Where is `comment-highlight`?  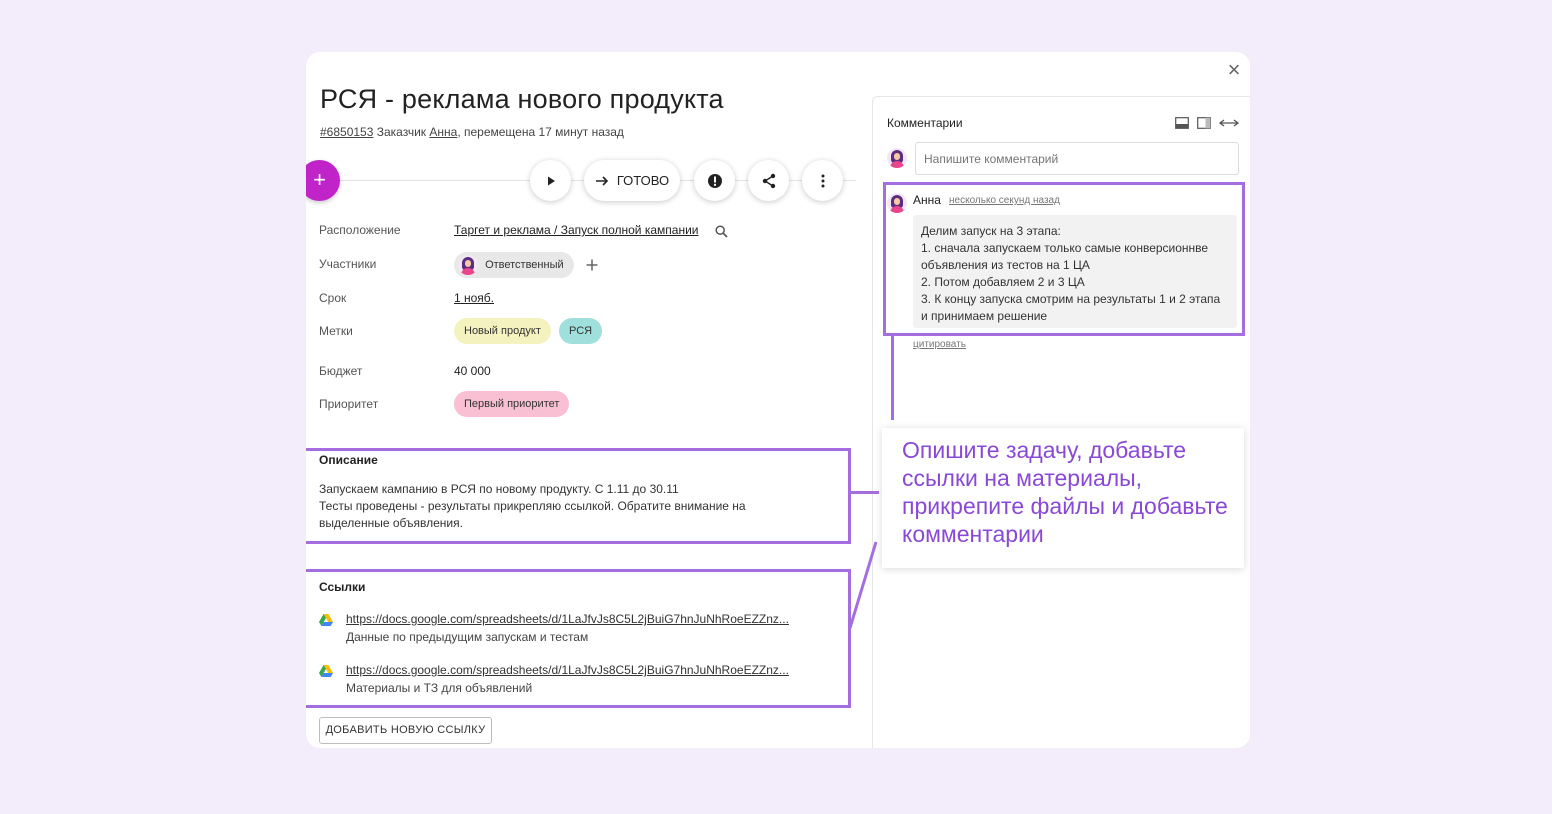
comment-highlight is located at coordinates (1064, 259).